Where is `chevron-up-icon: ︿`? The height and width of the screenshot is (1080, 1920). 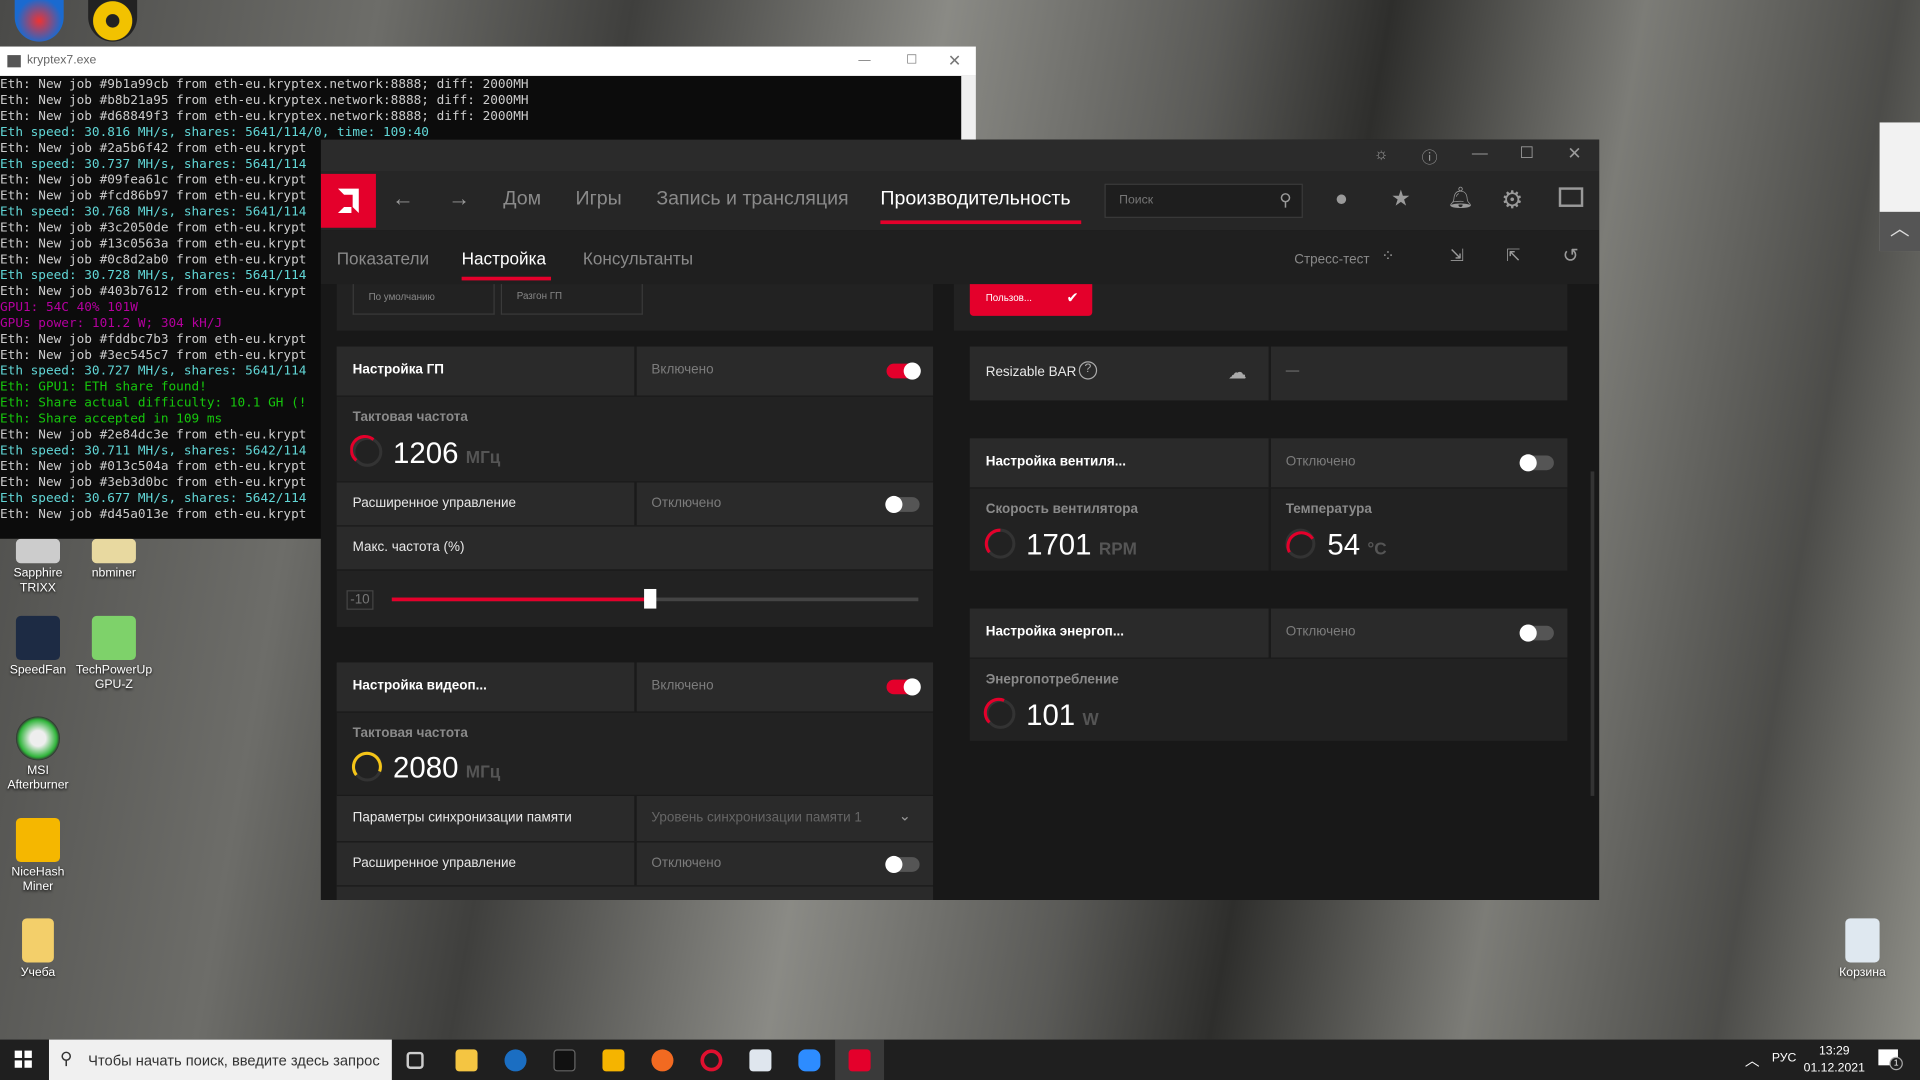 chevron-up-icon: ︿ is located at coordinates (1899, 231).